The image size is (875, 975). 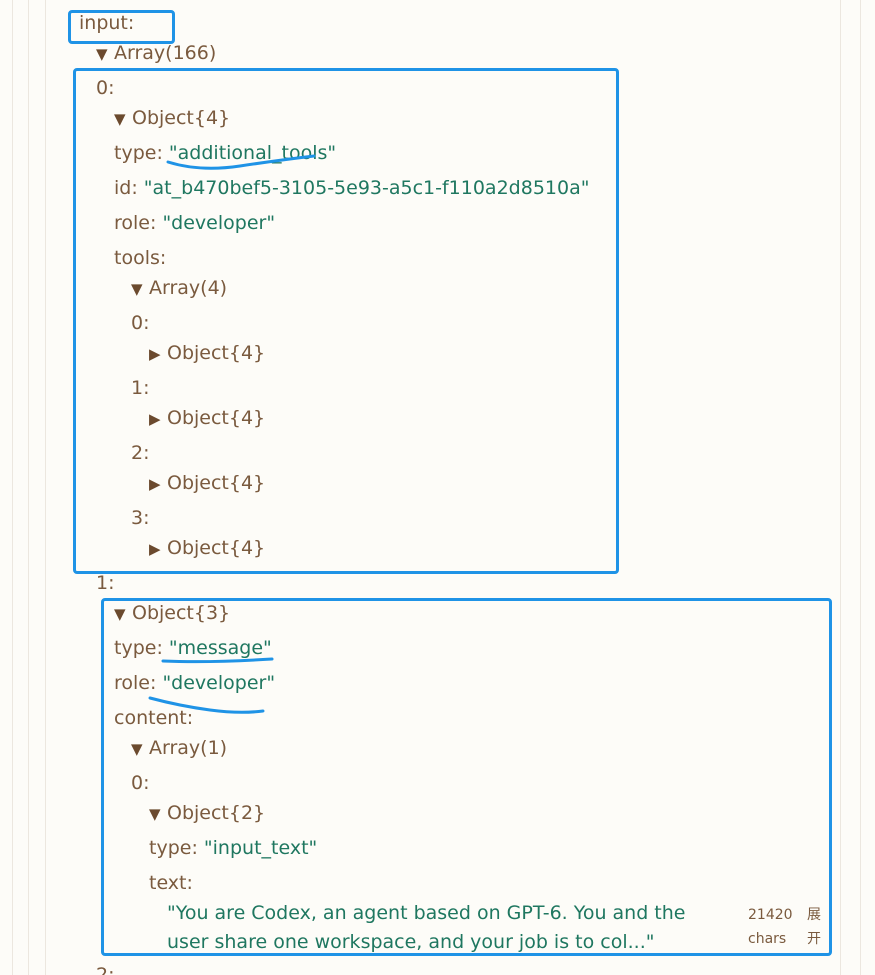 I want to click on key-label: text:, so click(x=171, y=883).